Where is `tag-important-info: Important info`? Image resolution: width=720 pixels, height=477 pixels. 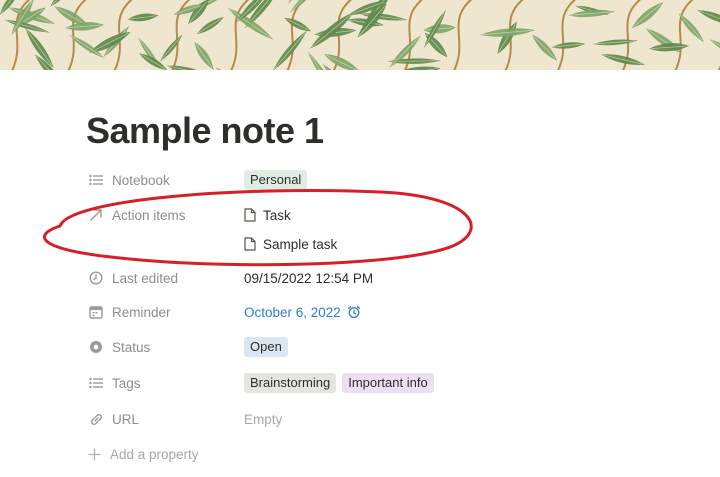 tag-important-info: Important info is located at coordinates (388, 383).